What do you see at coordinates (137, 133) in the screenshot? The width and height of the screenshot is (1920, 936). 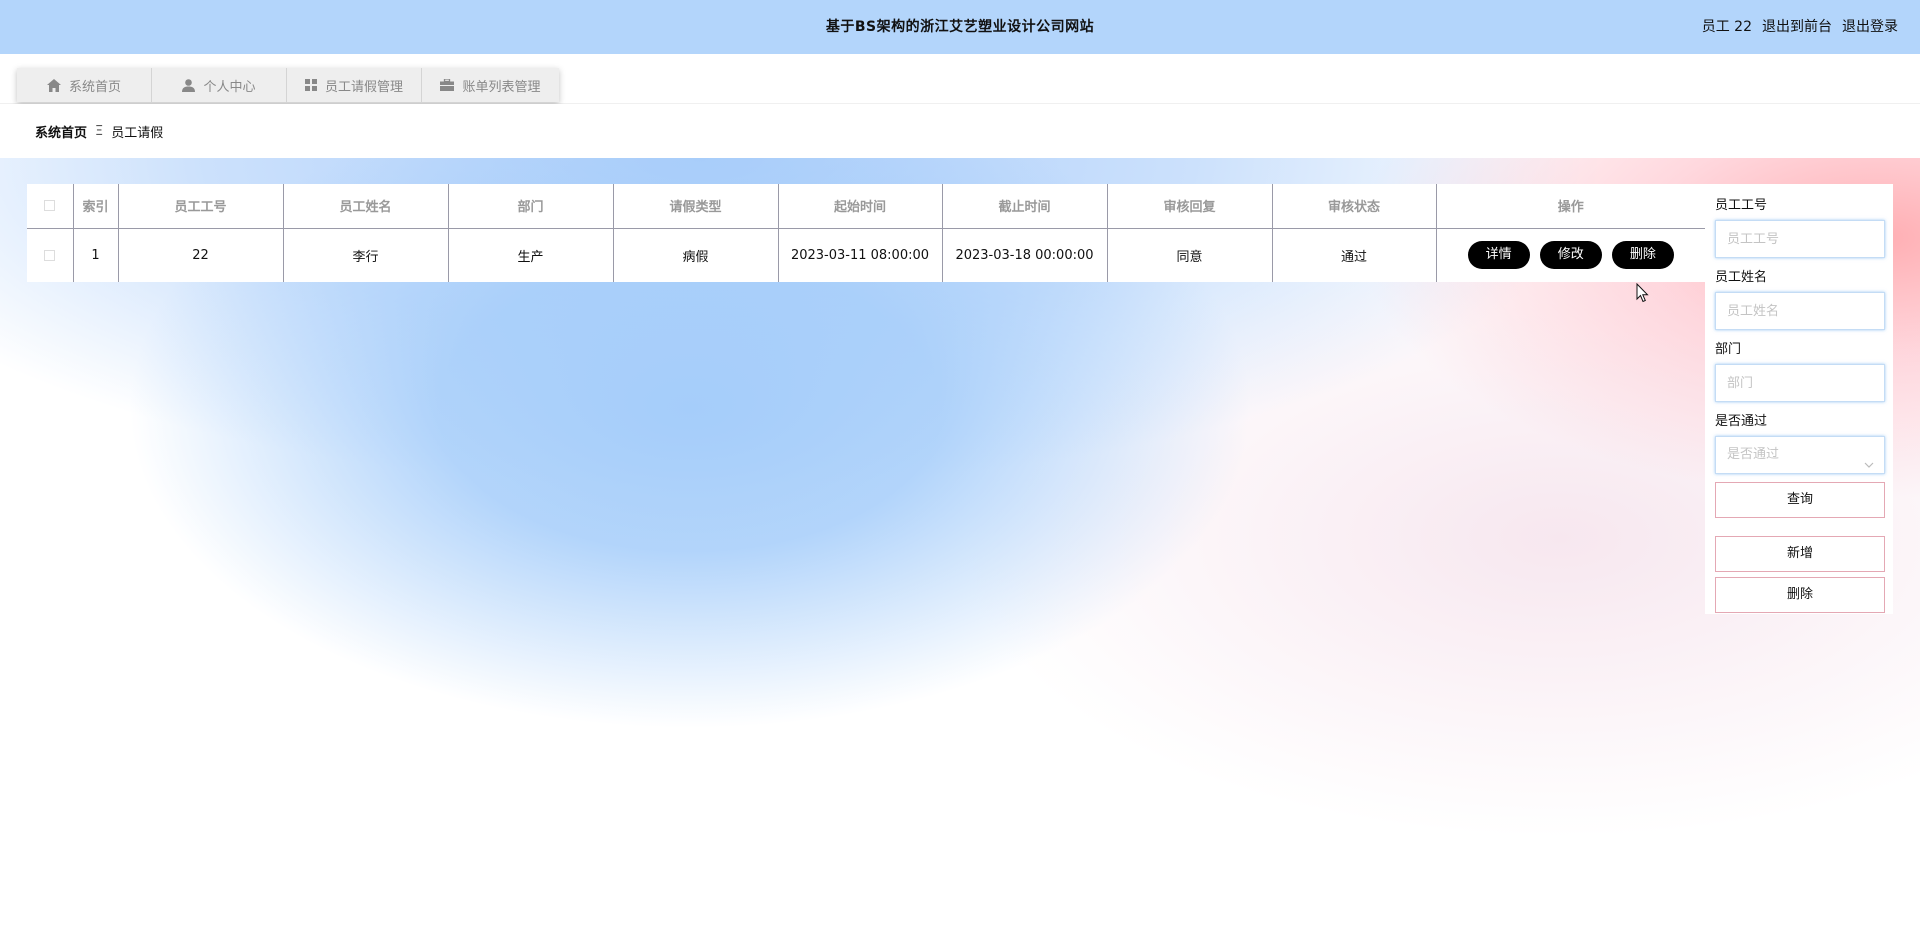 I see `breadcrumb-current: 员工请假` at bounding box center [137, 133].